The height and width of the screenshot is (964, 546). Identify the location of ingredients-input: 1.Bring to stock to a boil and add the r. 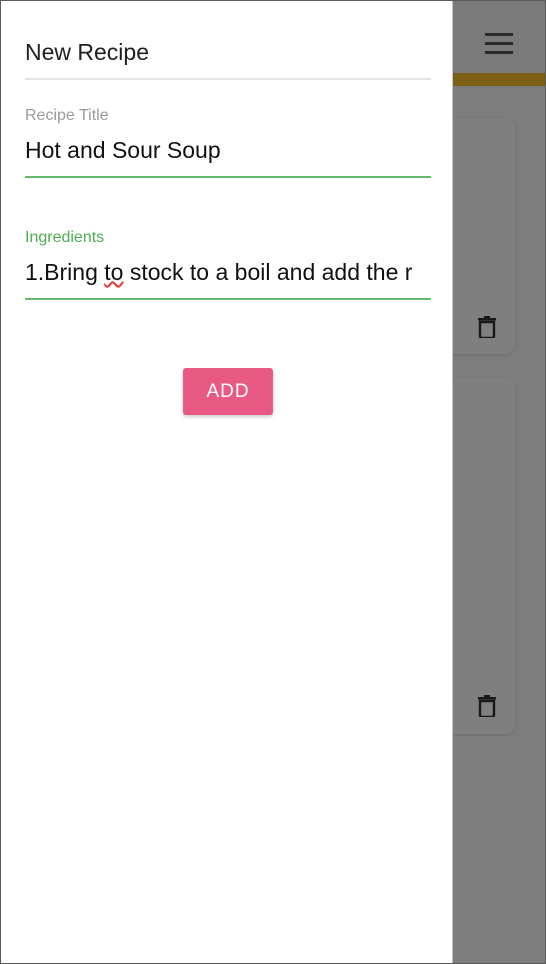
(228, 278).